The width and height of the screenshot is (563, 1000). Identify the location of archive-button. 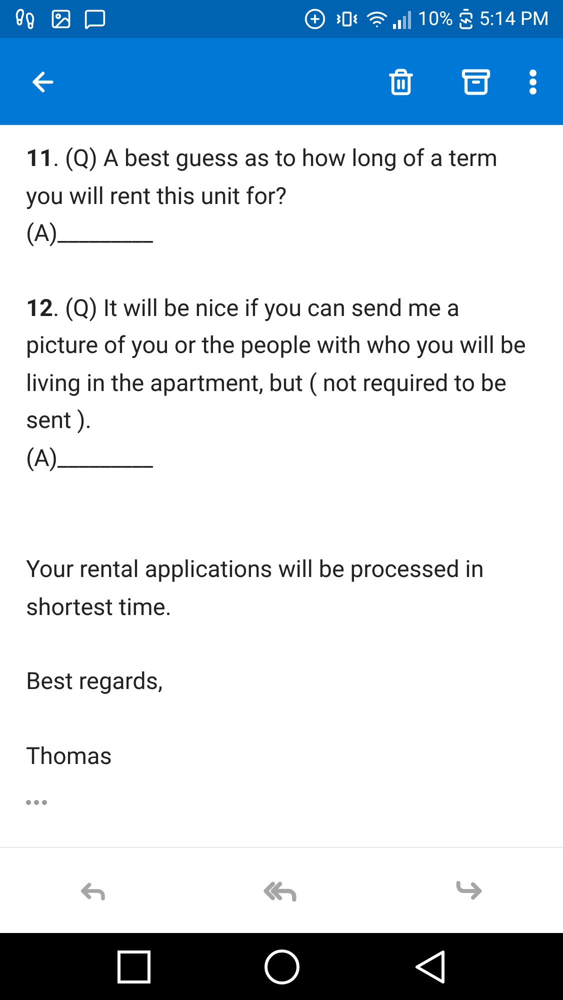
(476, 81).